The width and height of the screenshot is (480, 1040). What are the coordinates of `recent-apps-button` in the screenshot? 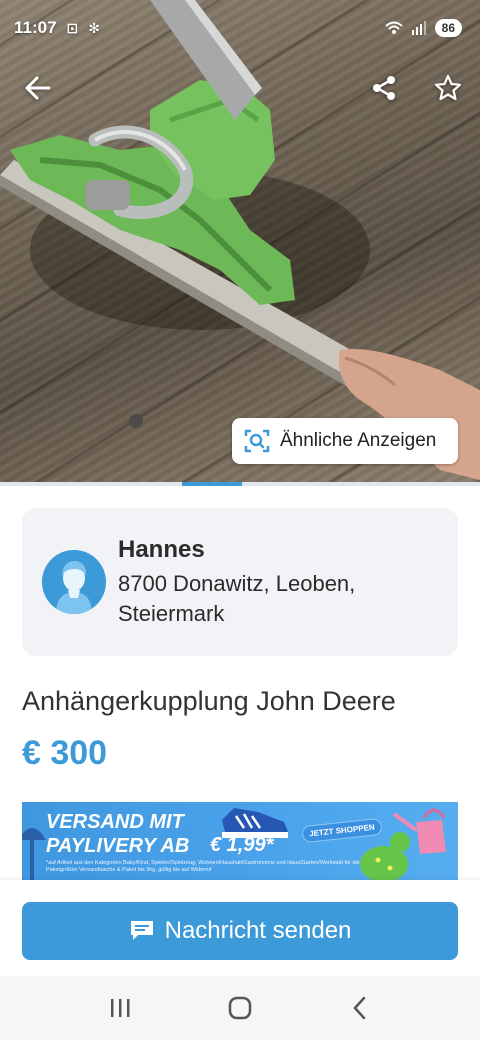 It's located at (120, 1008).